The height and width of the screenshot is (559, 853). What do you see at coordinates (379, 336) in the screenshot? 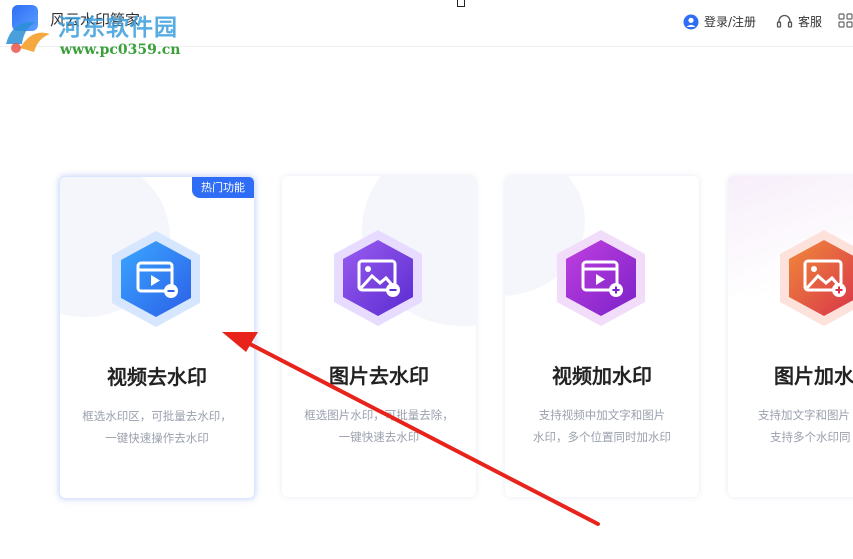
I see `card-image-remove-watermark: 图片去水印 框选图片水印，可批量去除， 一键快速去水印` at bounding box center [379, 336].